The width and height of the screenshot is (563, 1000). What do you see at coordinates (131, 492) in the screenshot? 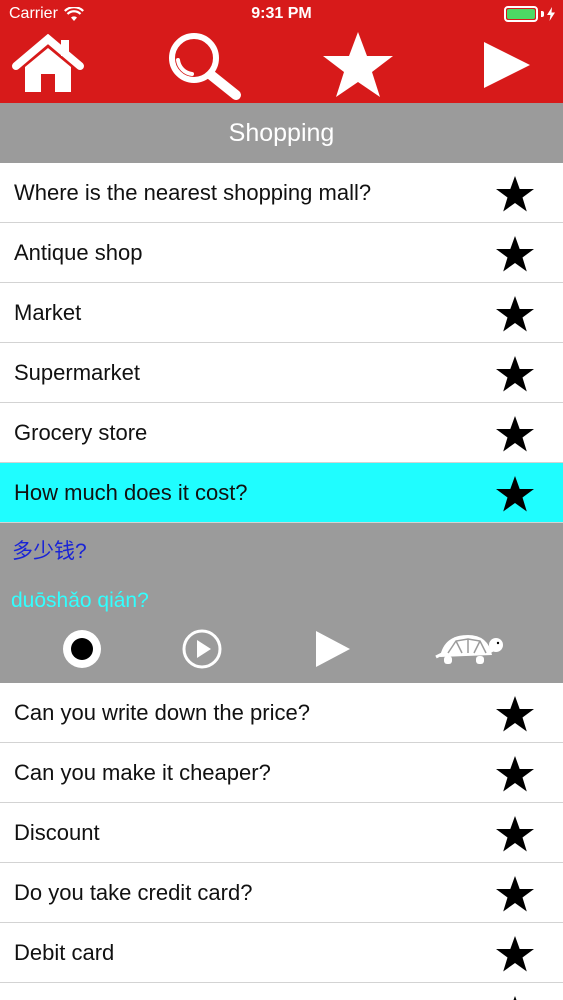
I see `phrase-text: How much does it cost?` at bounding box center [131, 492].